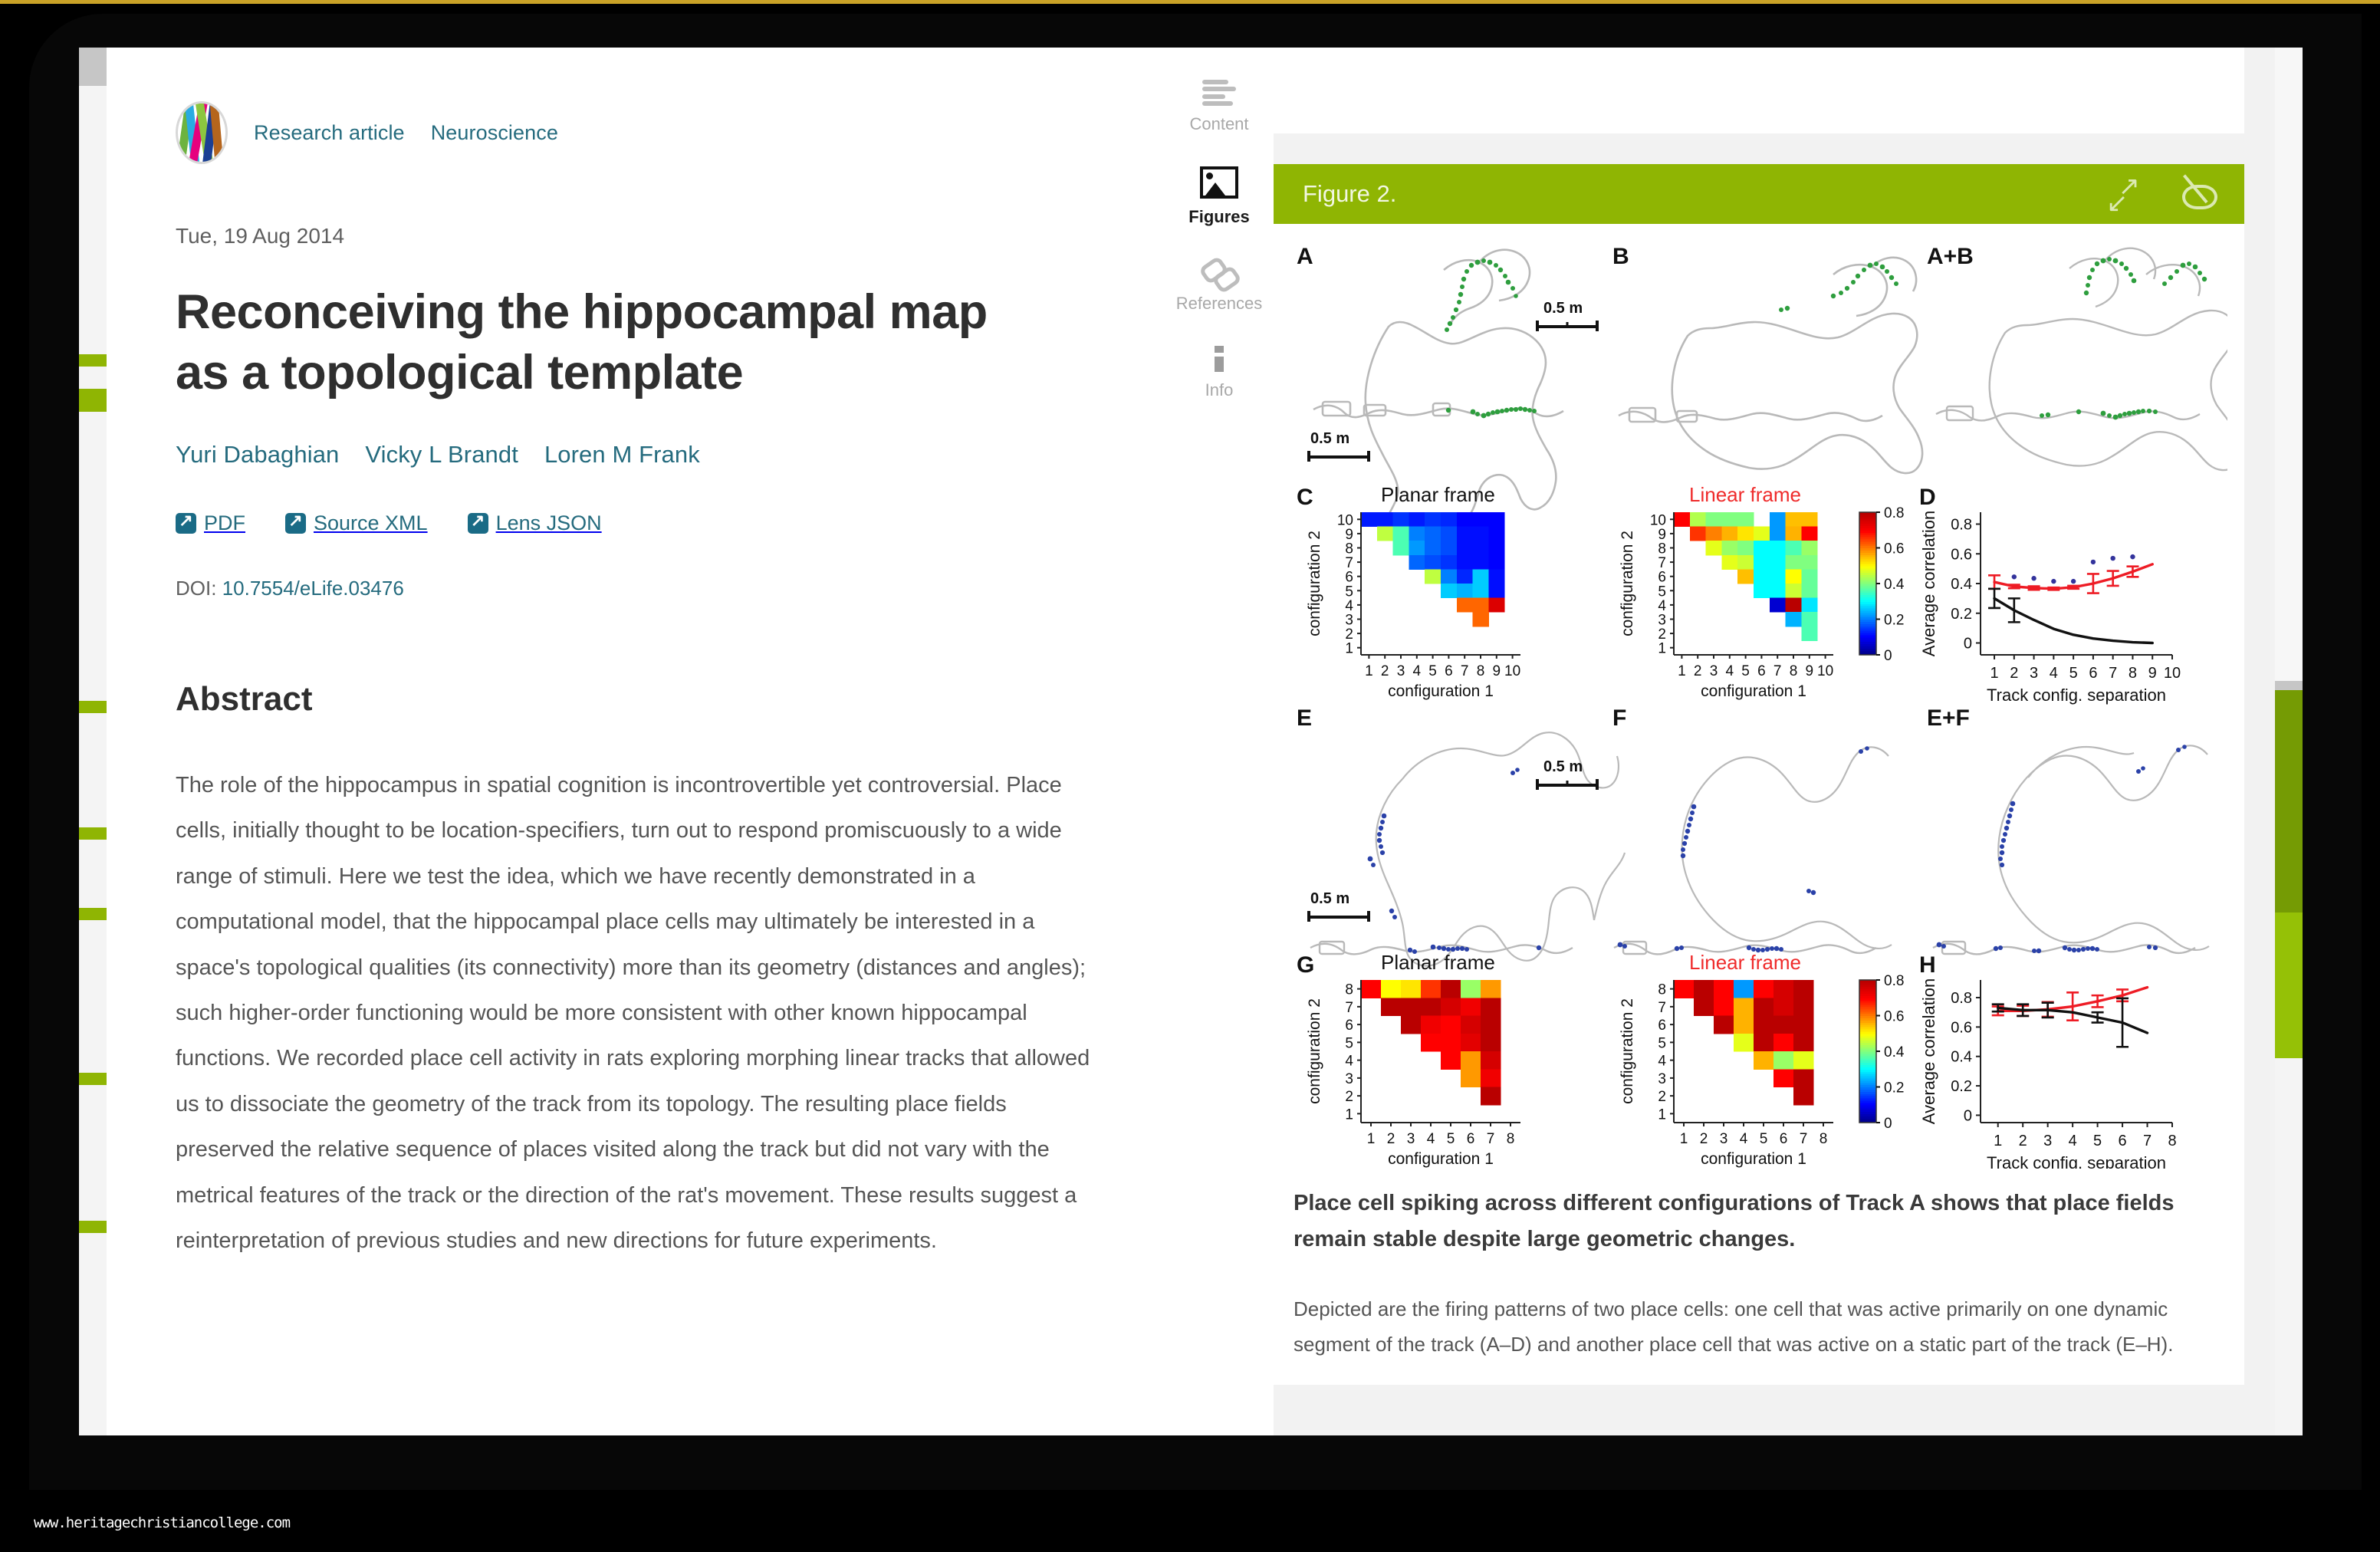  What do you see at coordinates (640, 522) in the screenshot?
I see `download-links: PDF Source XML Lens JSON` at bounding box center [640, 522].